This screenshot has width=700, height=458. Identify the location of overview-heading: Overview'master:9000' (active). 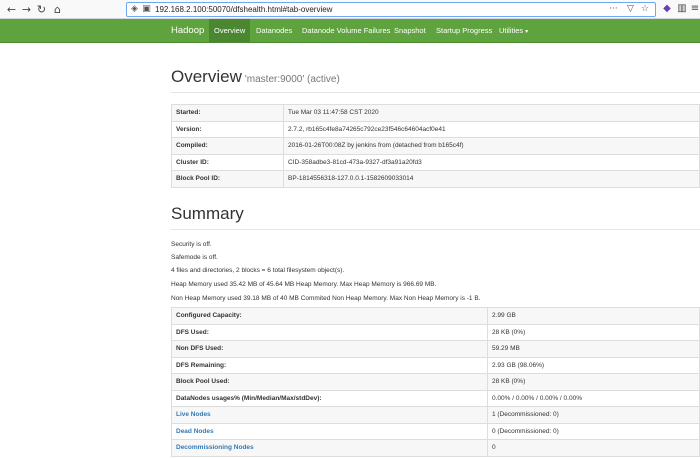
(255, 77).